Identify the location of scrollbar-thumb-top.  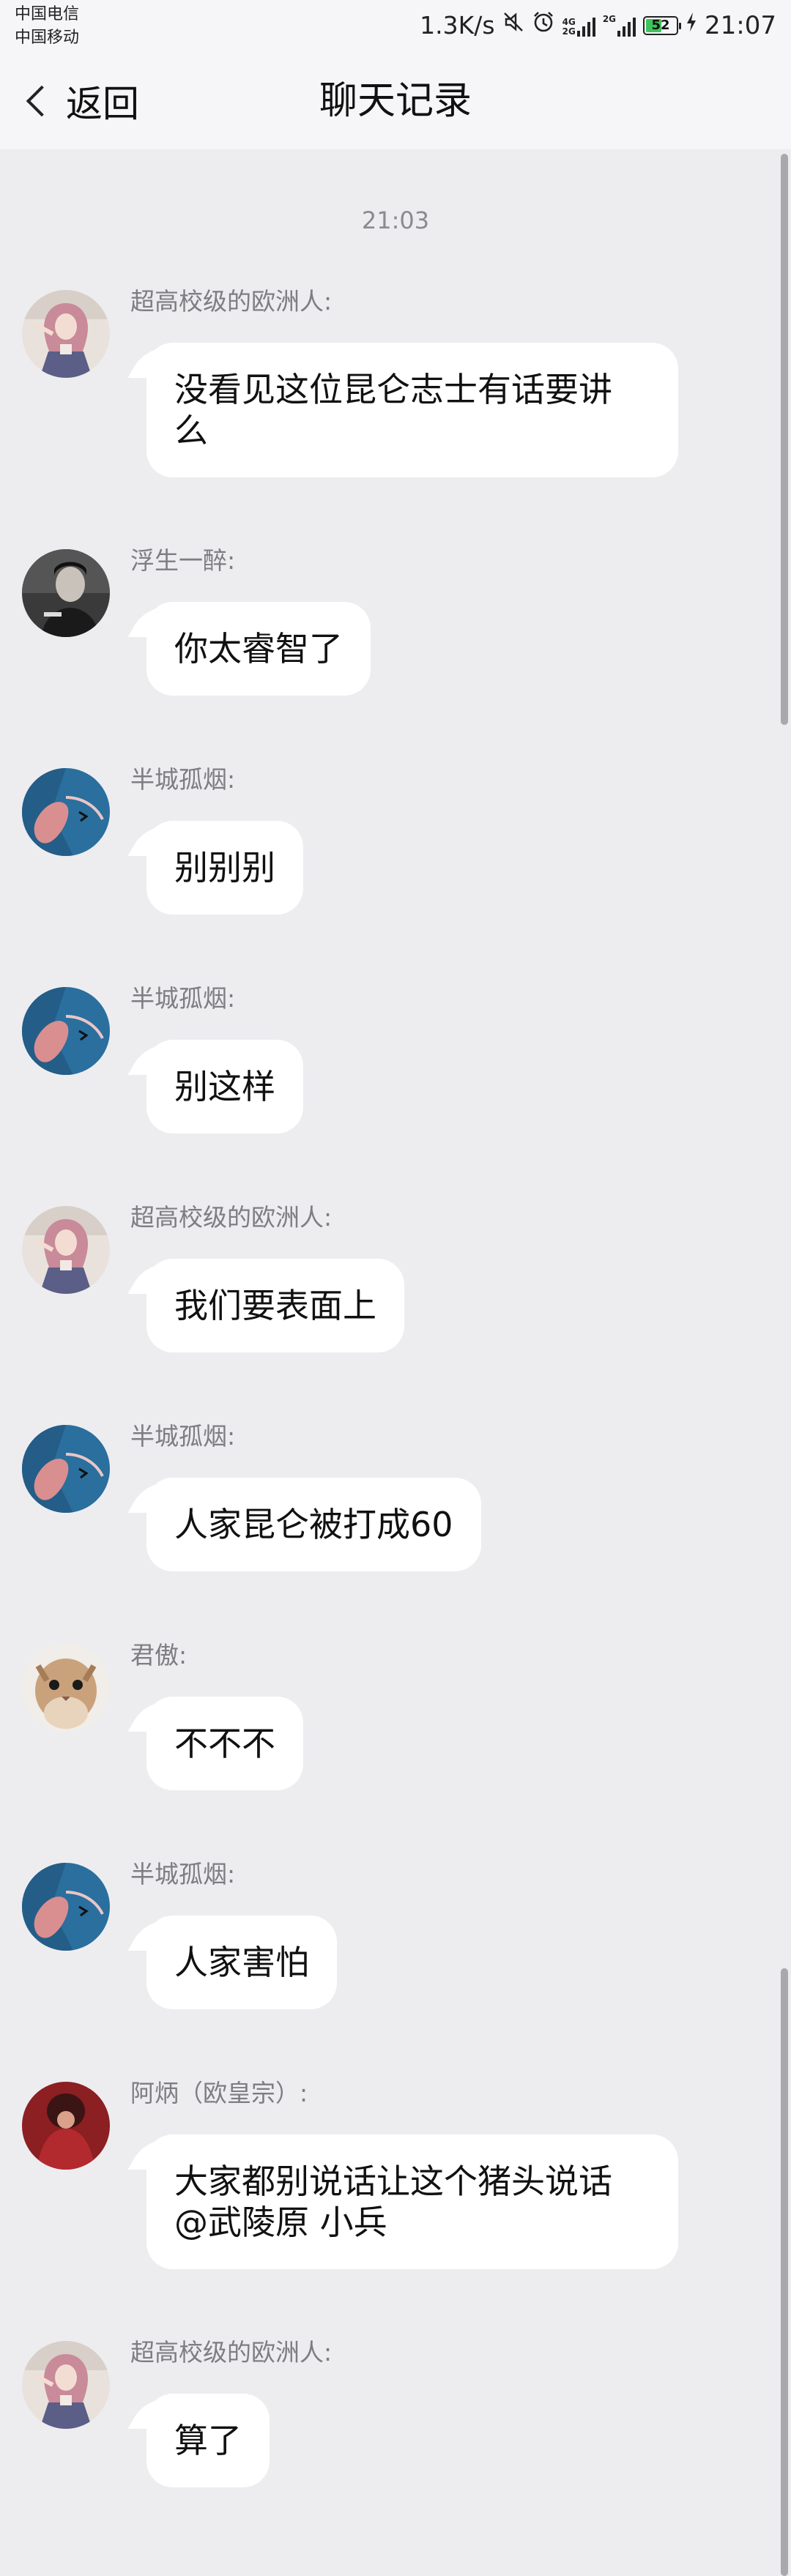
(784, 439).